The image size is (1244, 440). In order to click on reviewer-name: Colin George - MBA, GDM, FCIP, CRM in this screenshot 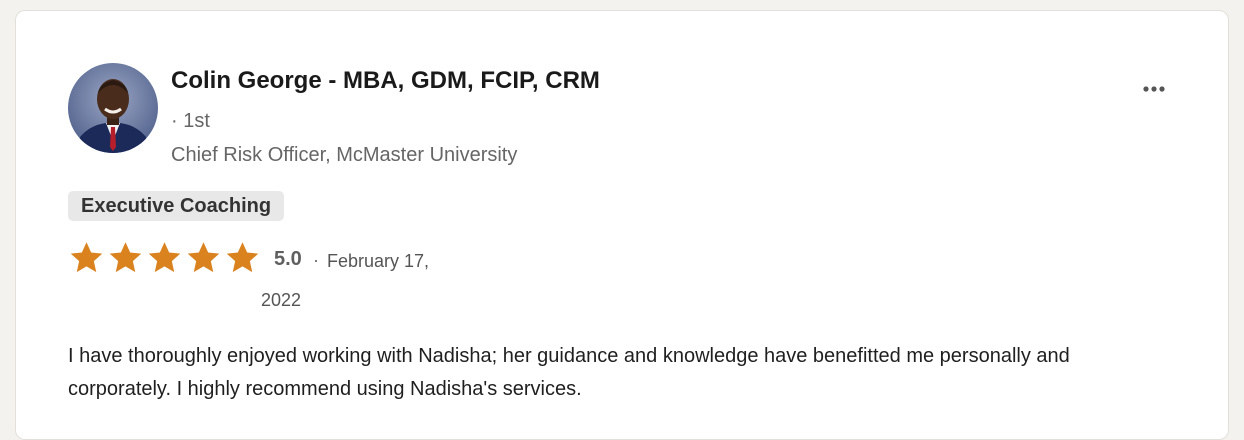, I will do `click(385, 81)`.